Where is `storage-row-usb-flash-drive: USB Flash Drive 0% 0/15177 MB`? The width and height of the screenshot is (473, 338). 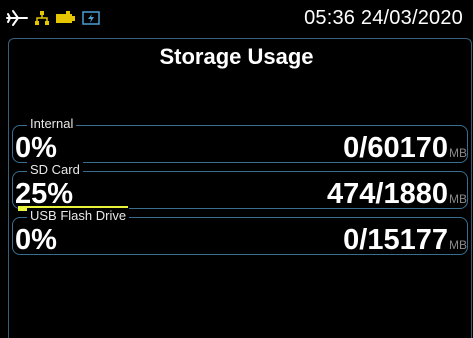 storage-row-usb-flash-drive: USB Flash Drive 0% 0/15177 MB is located at coordinates (240, 232).